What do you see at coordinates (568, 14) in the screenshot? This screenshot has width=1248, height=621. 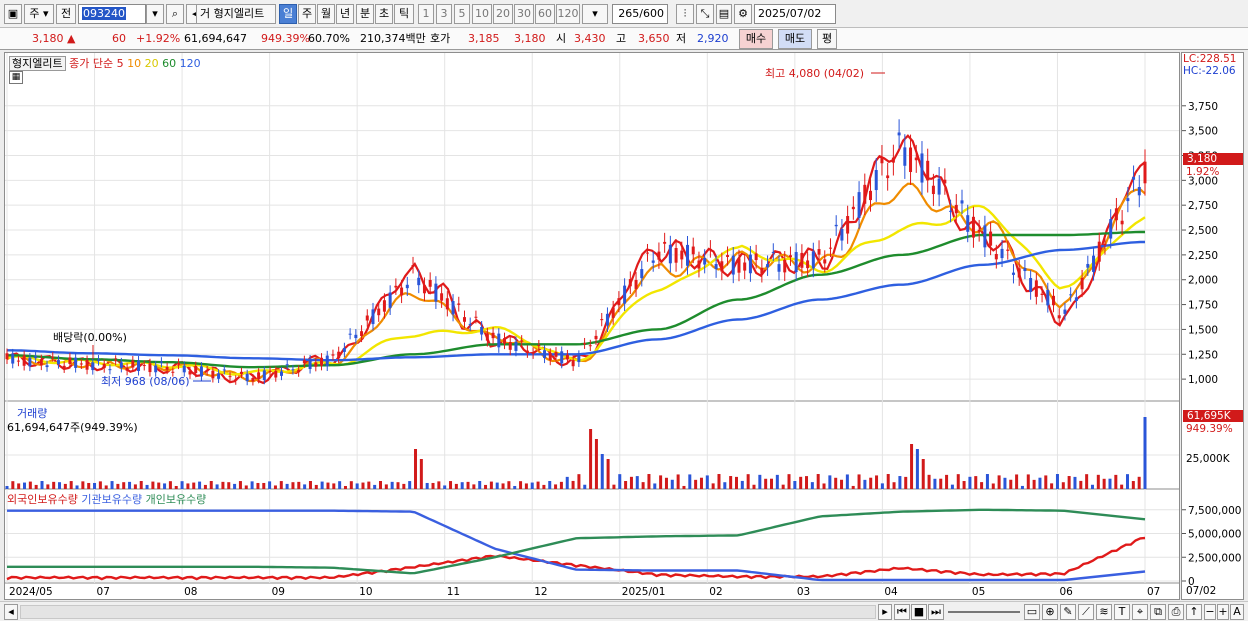 I see `minute-opt-120: 120` at bounding box center [568, 14].